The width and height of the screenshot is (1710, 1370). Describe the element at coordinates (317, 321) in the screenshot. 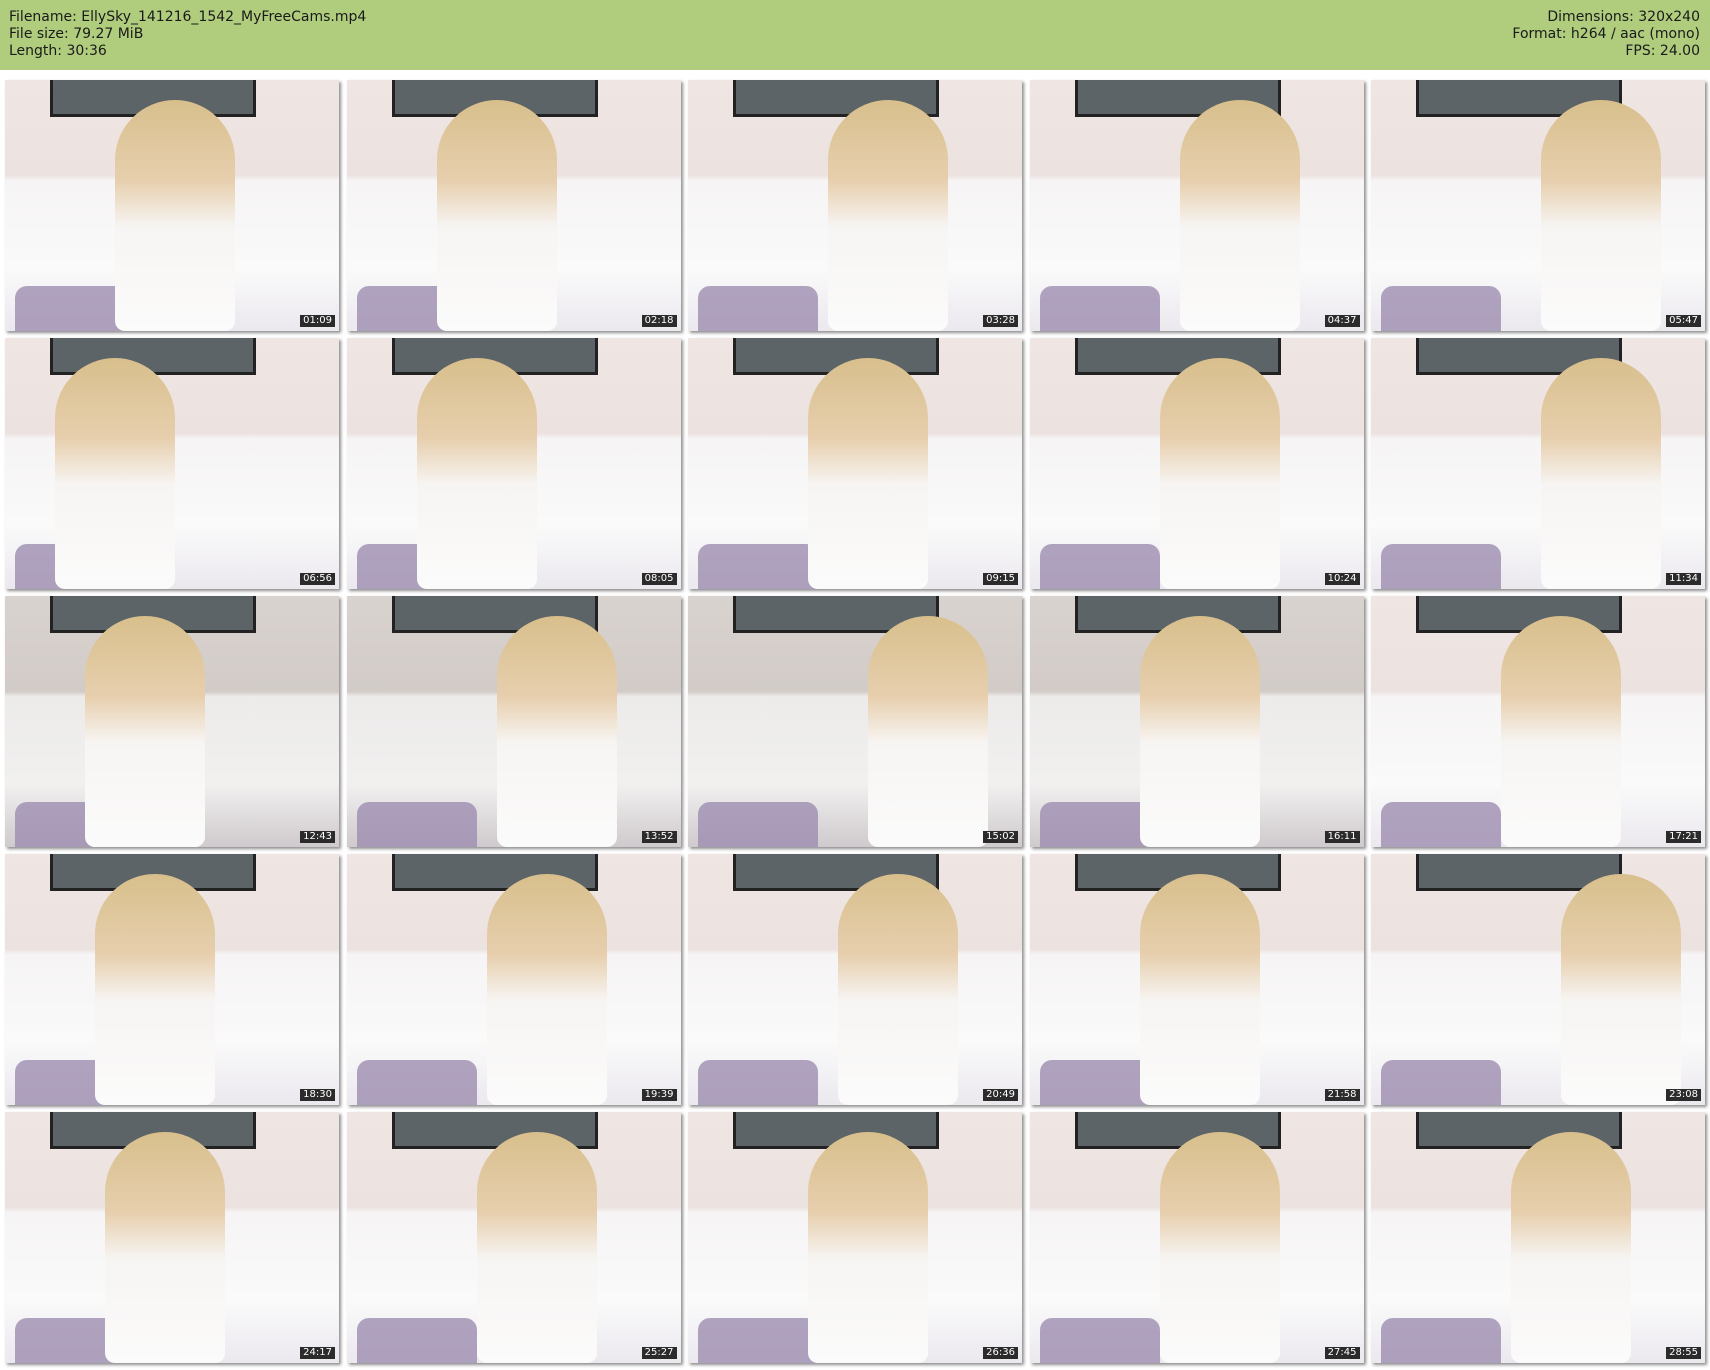

I see `timestamp-label: 01:09` at that location.